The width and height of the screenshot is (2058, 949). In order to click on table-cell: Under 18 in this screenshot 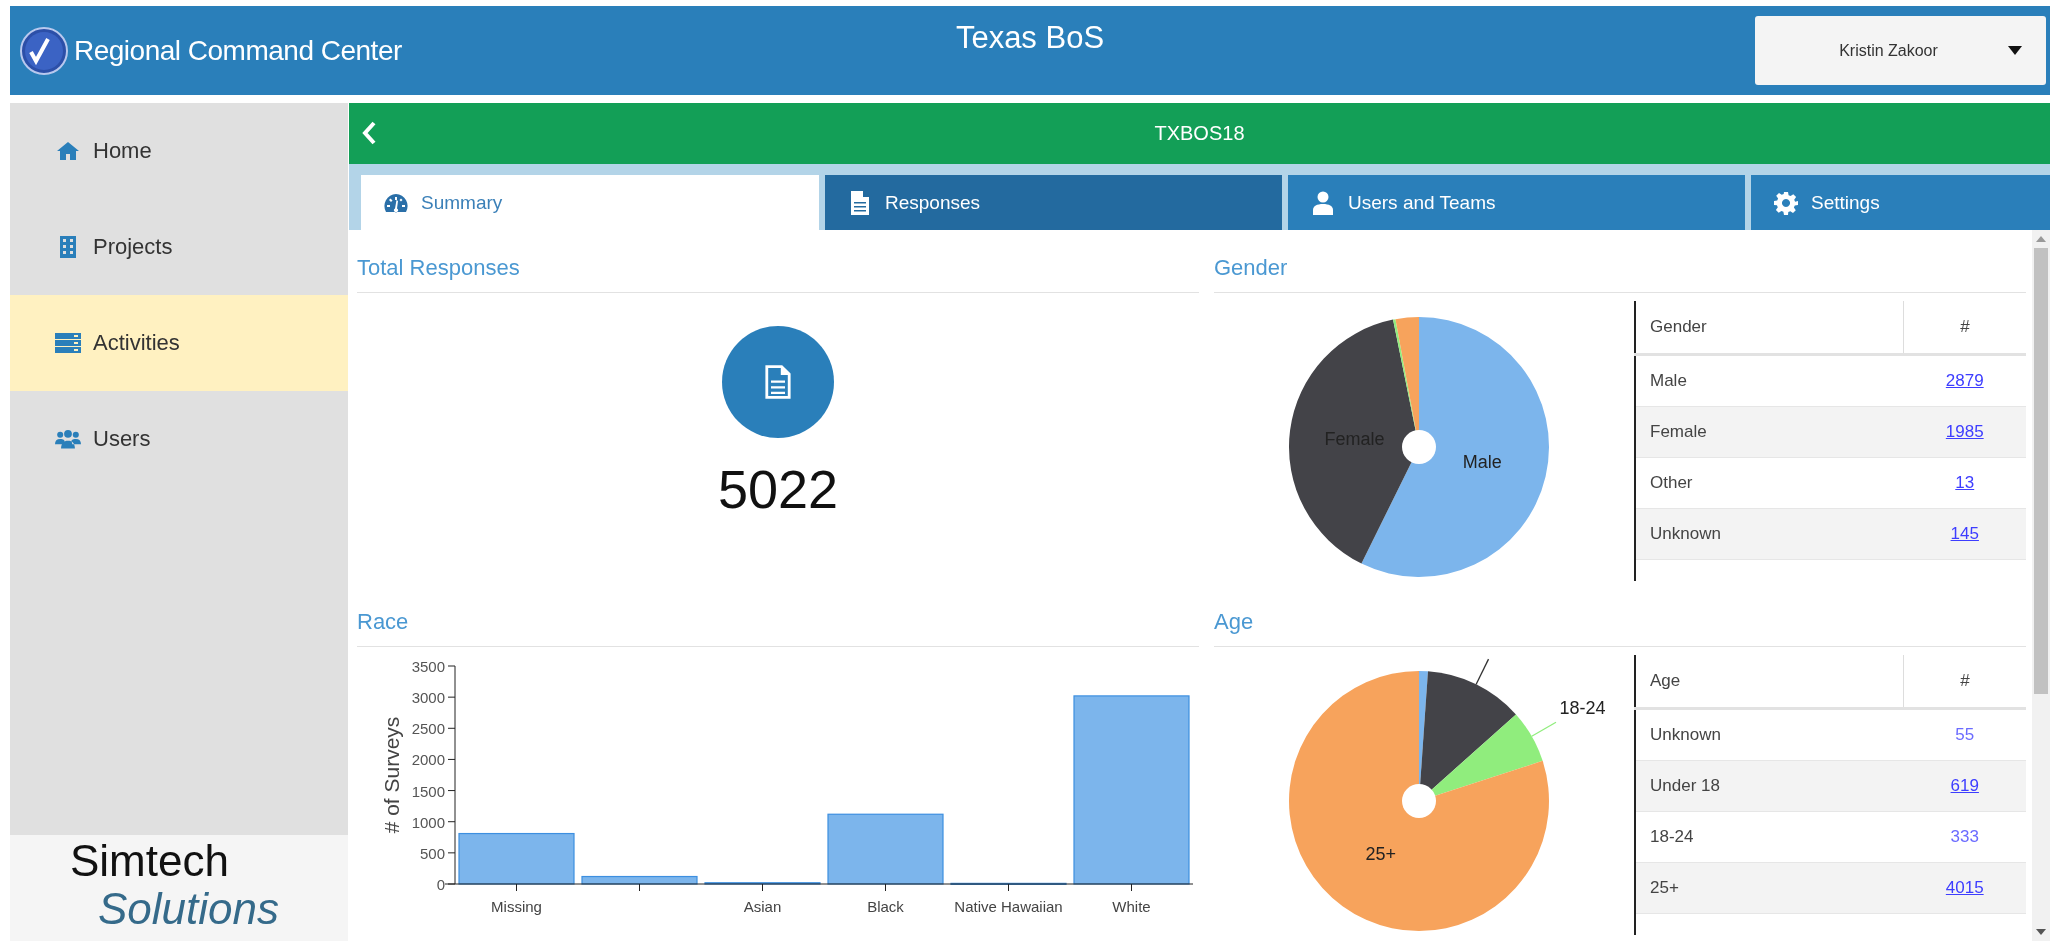, I will do `click(1769, 786)`.